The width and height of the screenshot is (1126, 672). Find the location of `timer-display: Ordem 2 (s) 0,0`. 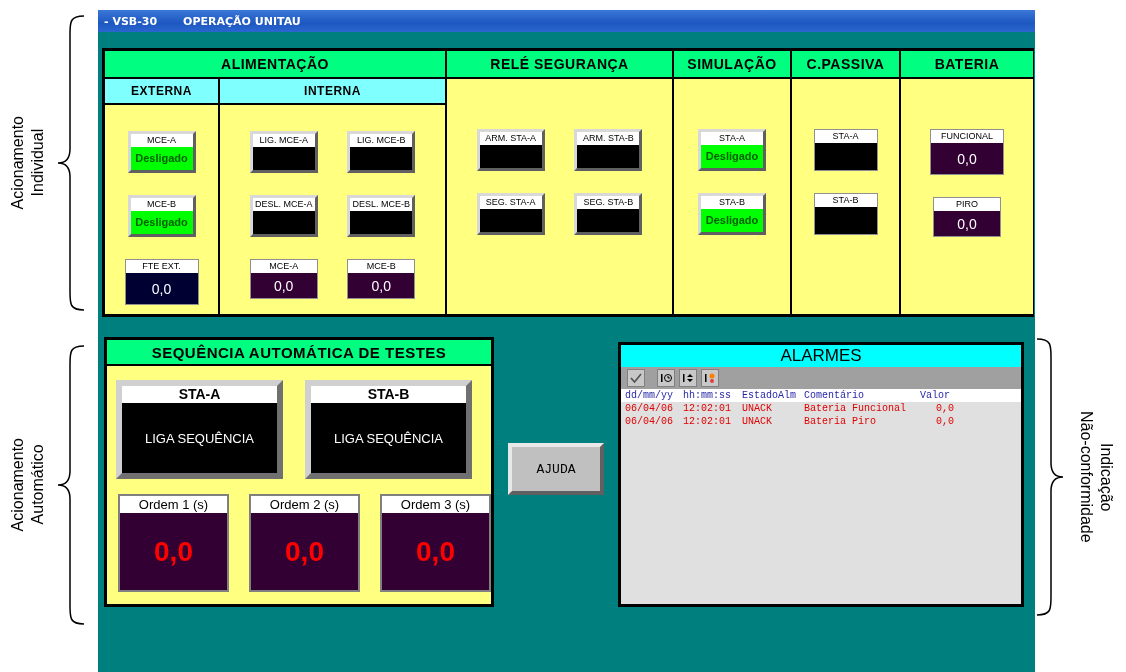

timer-display: Ordem 2 (s) 0,0 is located at coordinates (304, 543).